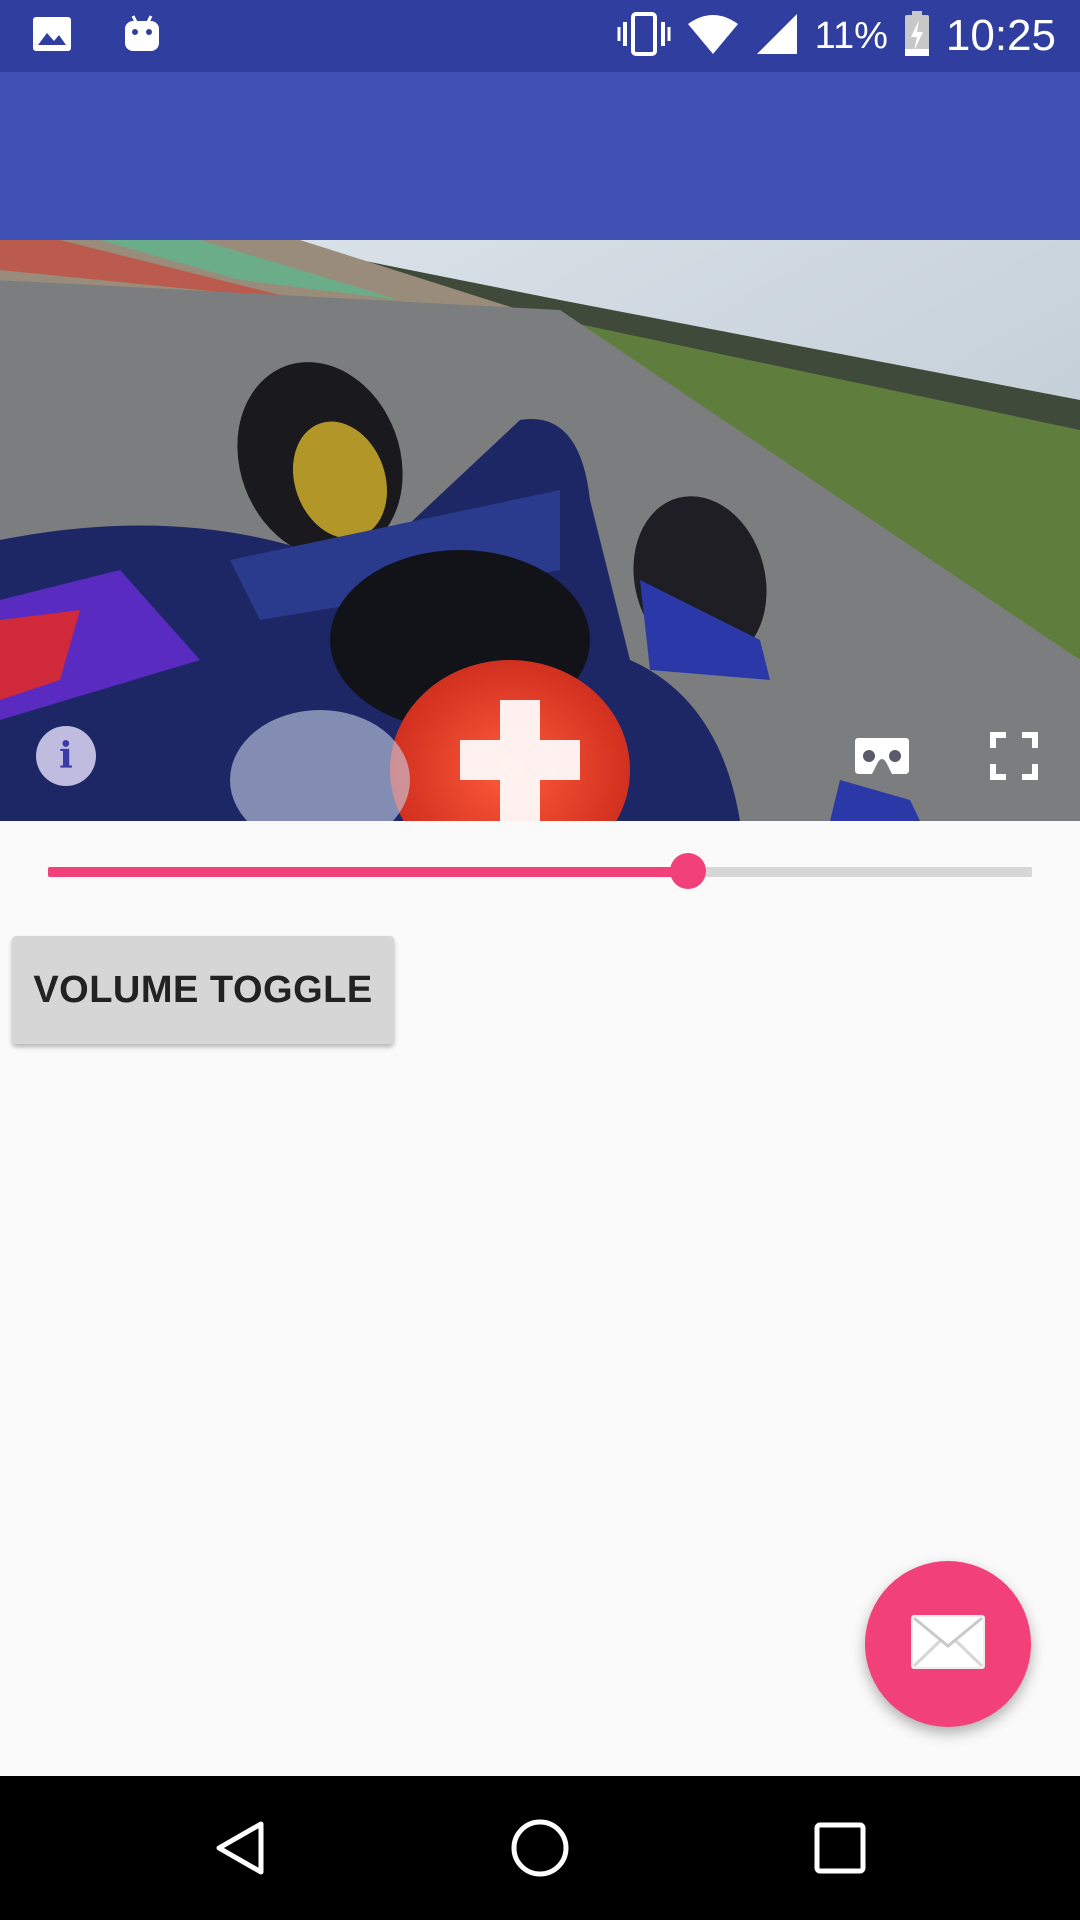 The image size is (1080, 1920). What do you see at coordinates (840, 1848) in the screenshot?
I see `recents-icon` at bounding box center [840, 1848].